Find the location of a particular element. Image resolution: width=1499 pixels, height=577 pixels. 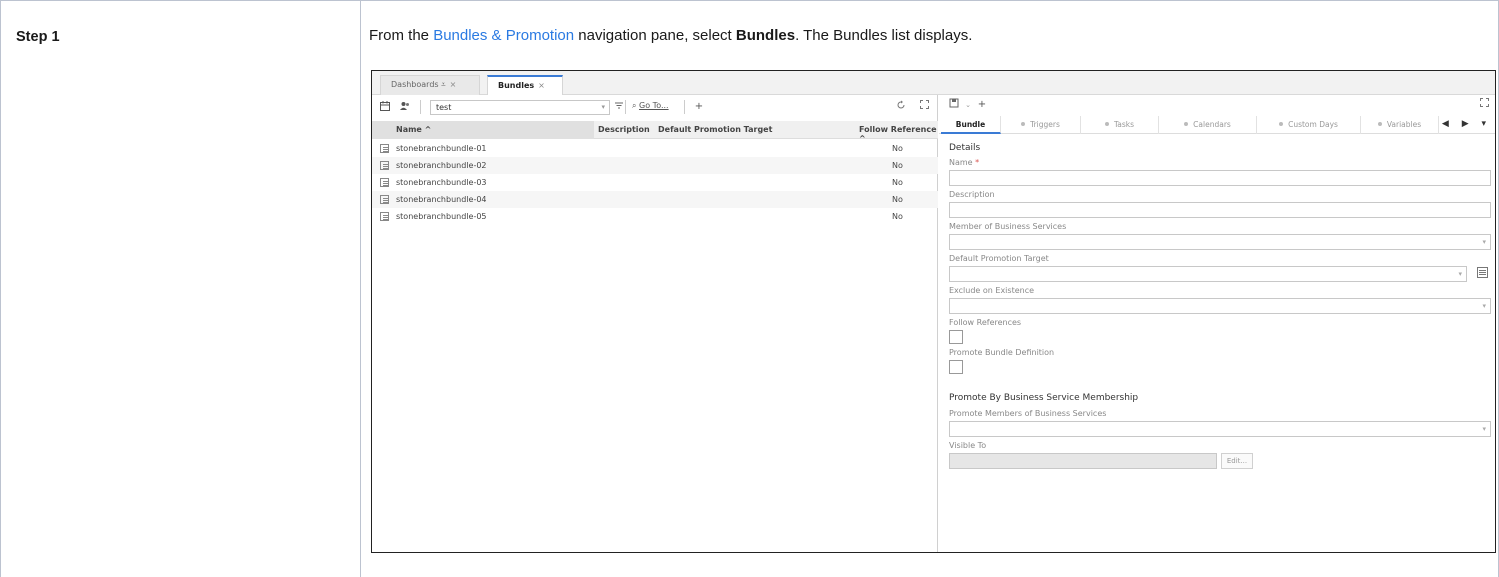

search-input: test ▾ is located at coordinates (520, 107).